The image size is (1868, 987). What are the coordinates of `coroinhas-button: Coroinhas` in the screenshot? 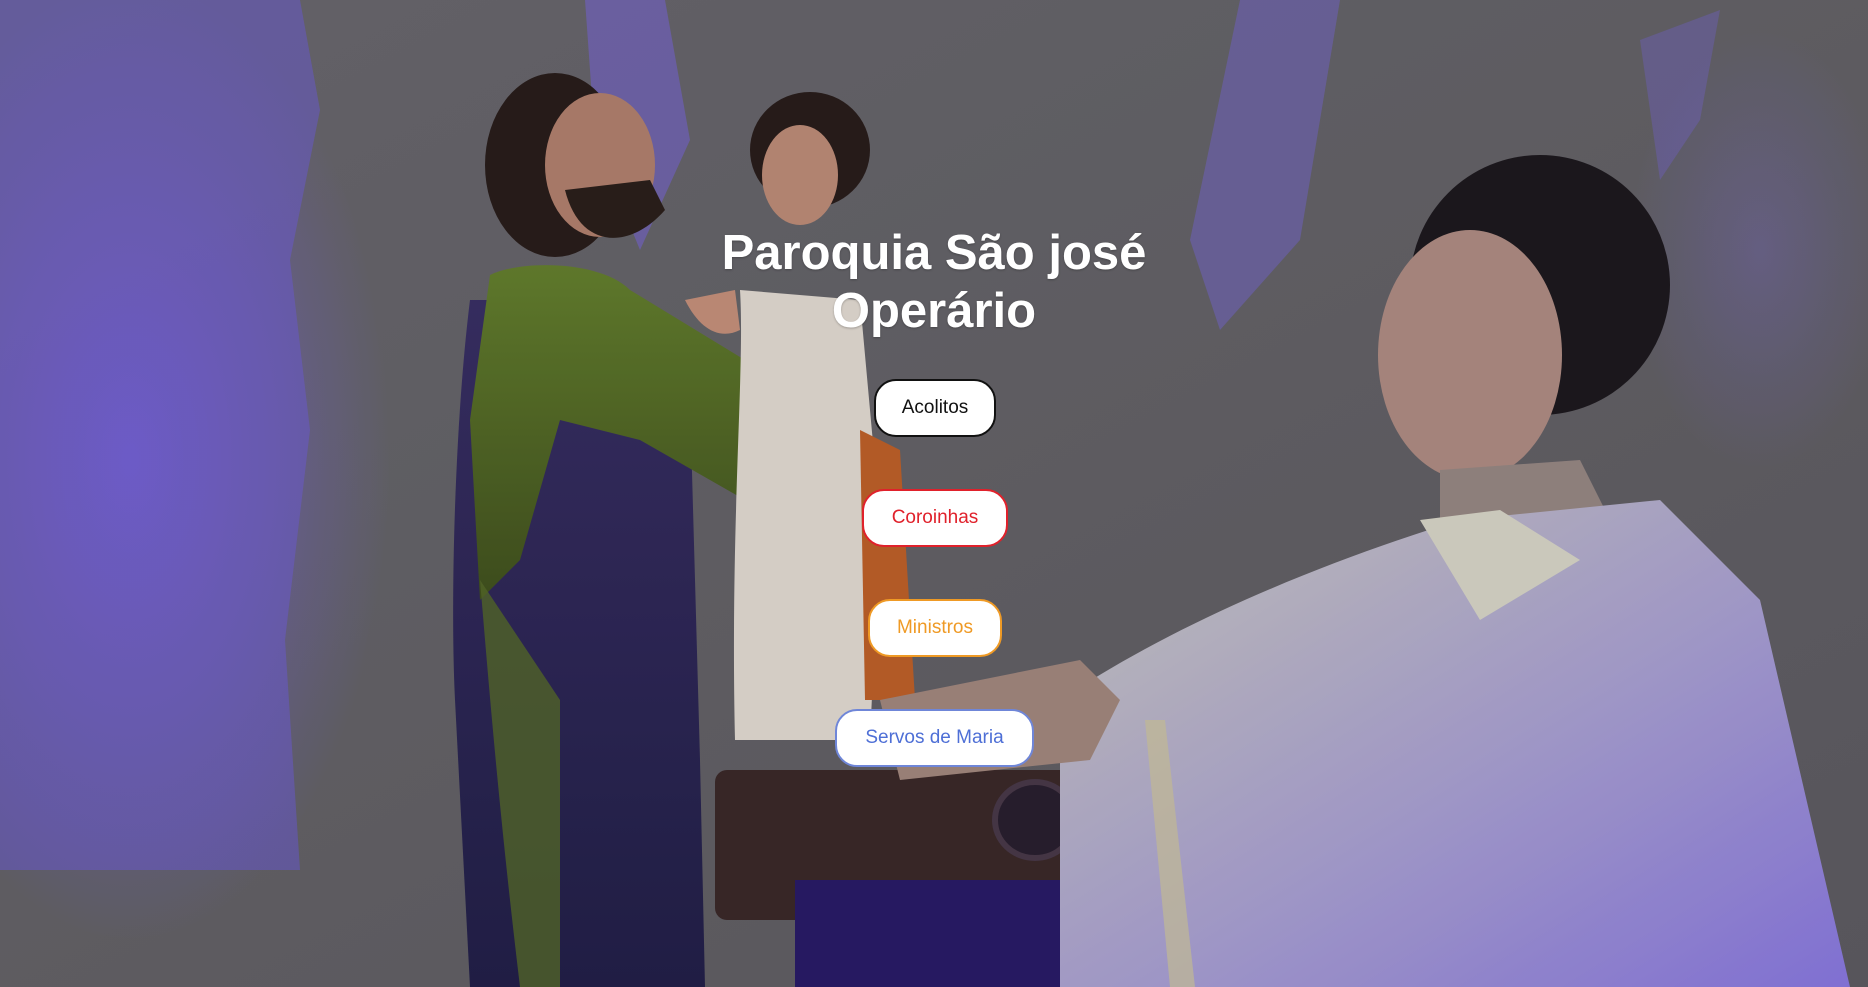 It's located at (935, 518).